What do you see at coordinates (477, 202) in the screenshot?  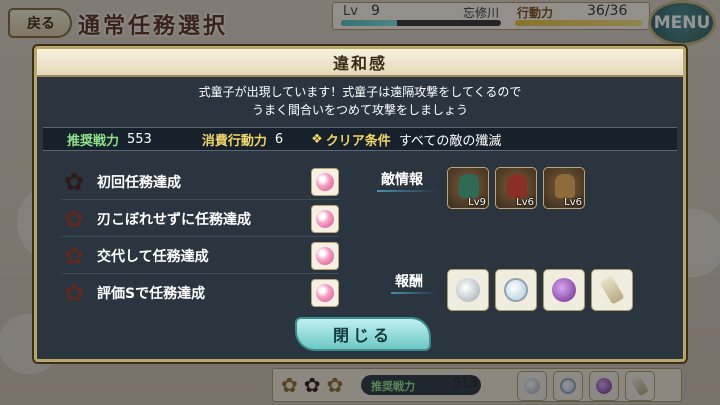 I see `enemy-level: Lv9` at bounding box center [477, 202].